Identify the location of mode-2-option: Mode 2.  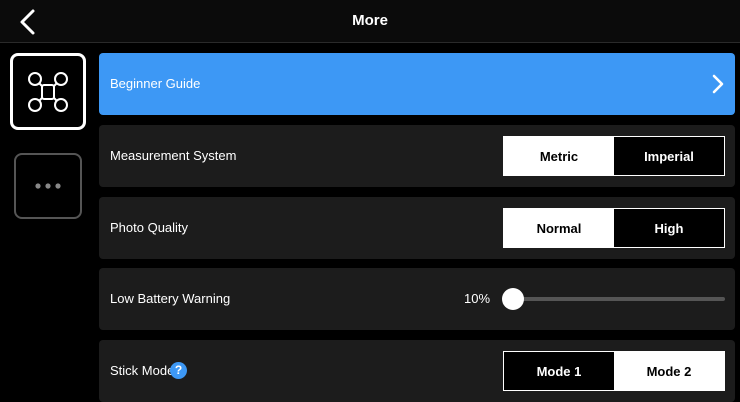
(669, 371).